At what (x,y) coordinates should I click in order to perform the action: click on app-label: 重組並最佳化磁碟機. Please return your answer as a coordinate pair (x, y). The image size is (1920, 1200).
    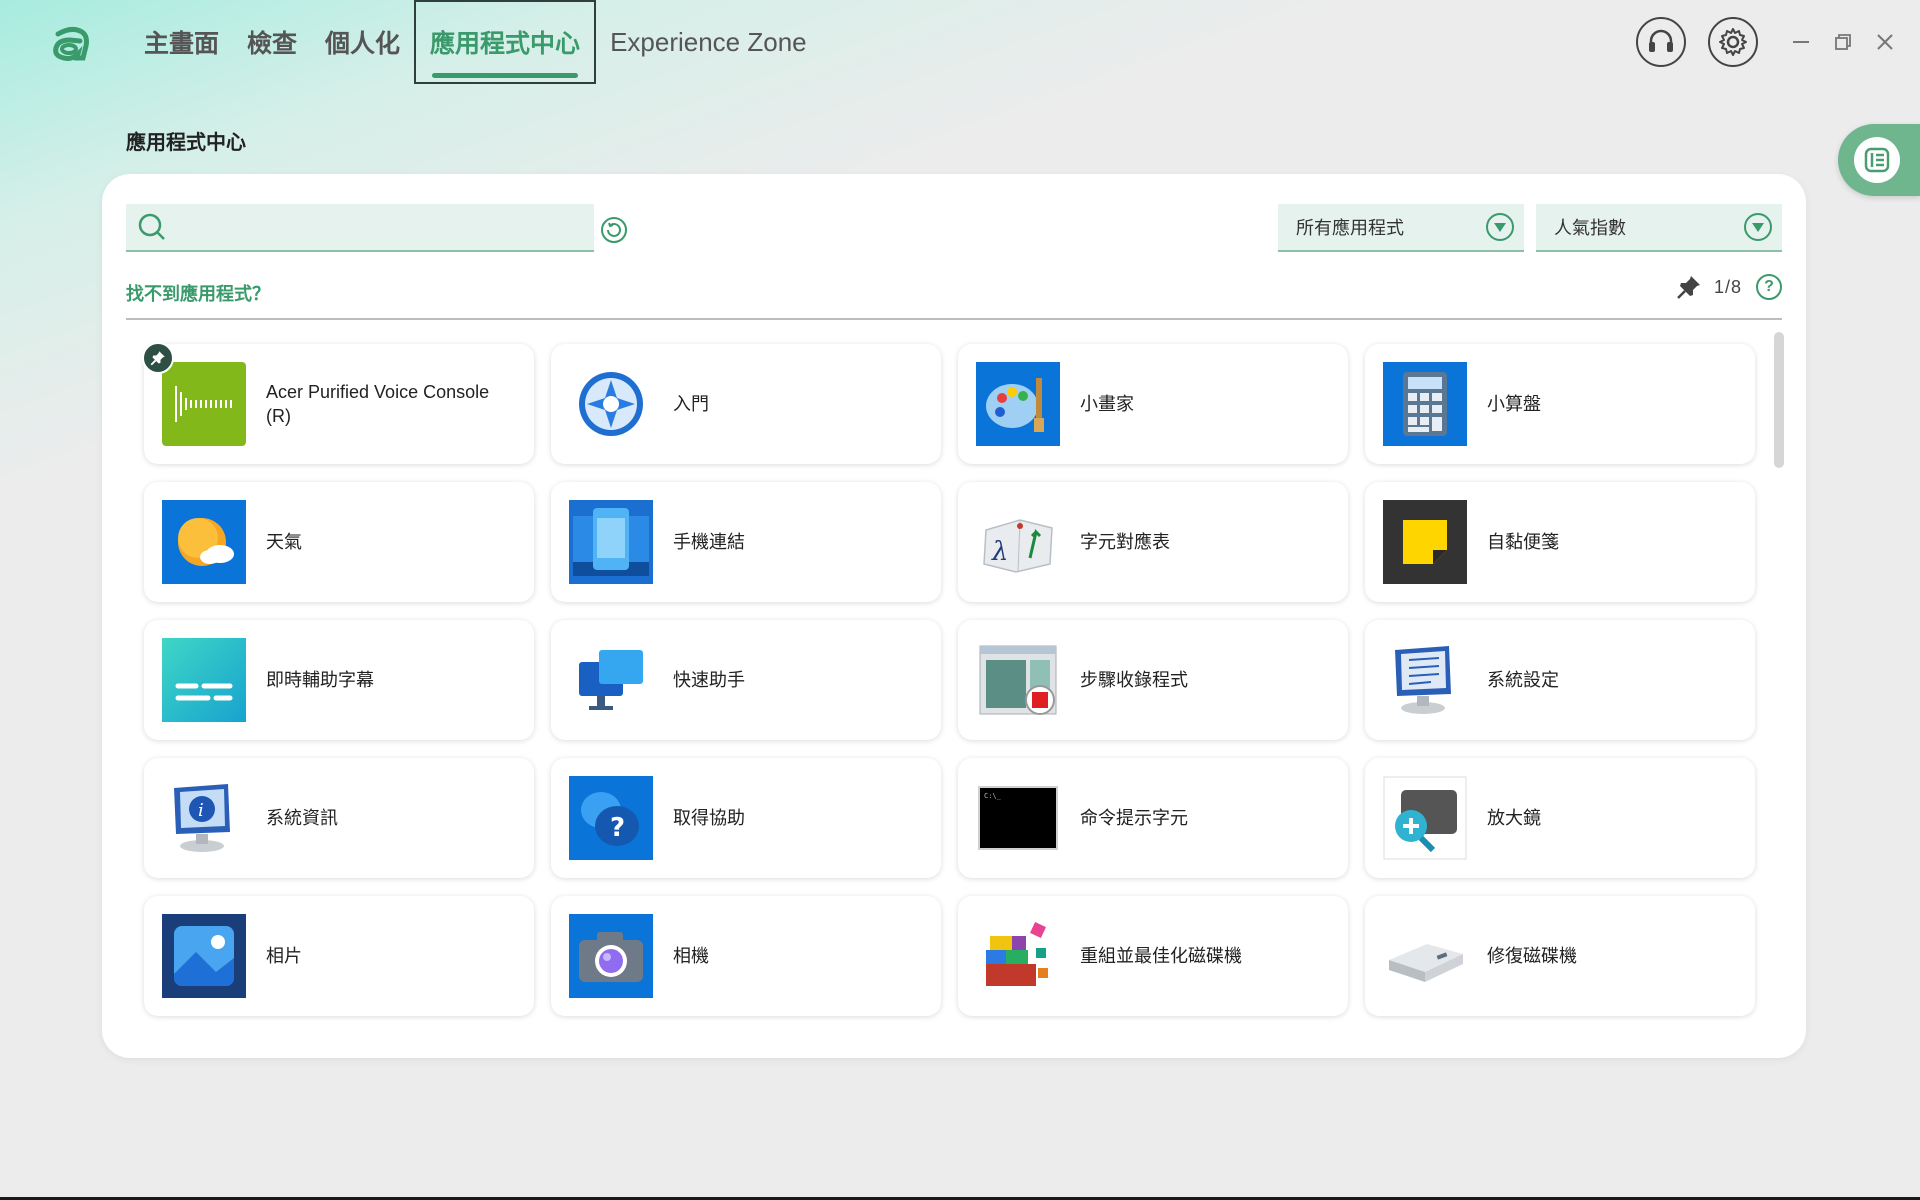
    Looking at the image, I should click on (1161, 956).